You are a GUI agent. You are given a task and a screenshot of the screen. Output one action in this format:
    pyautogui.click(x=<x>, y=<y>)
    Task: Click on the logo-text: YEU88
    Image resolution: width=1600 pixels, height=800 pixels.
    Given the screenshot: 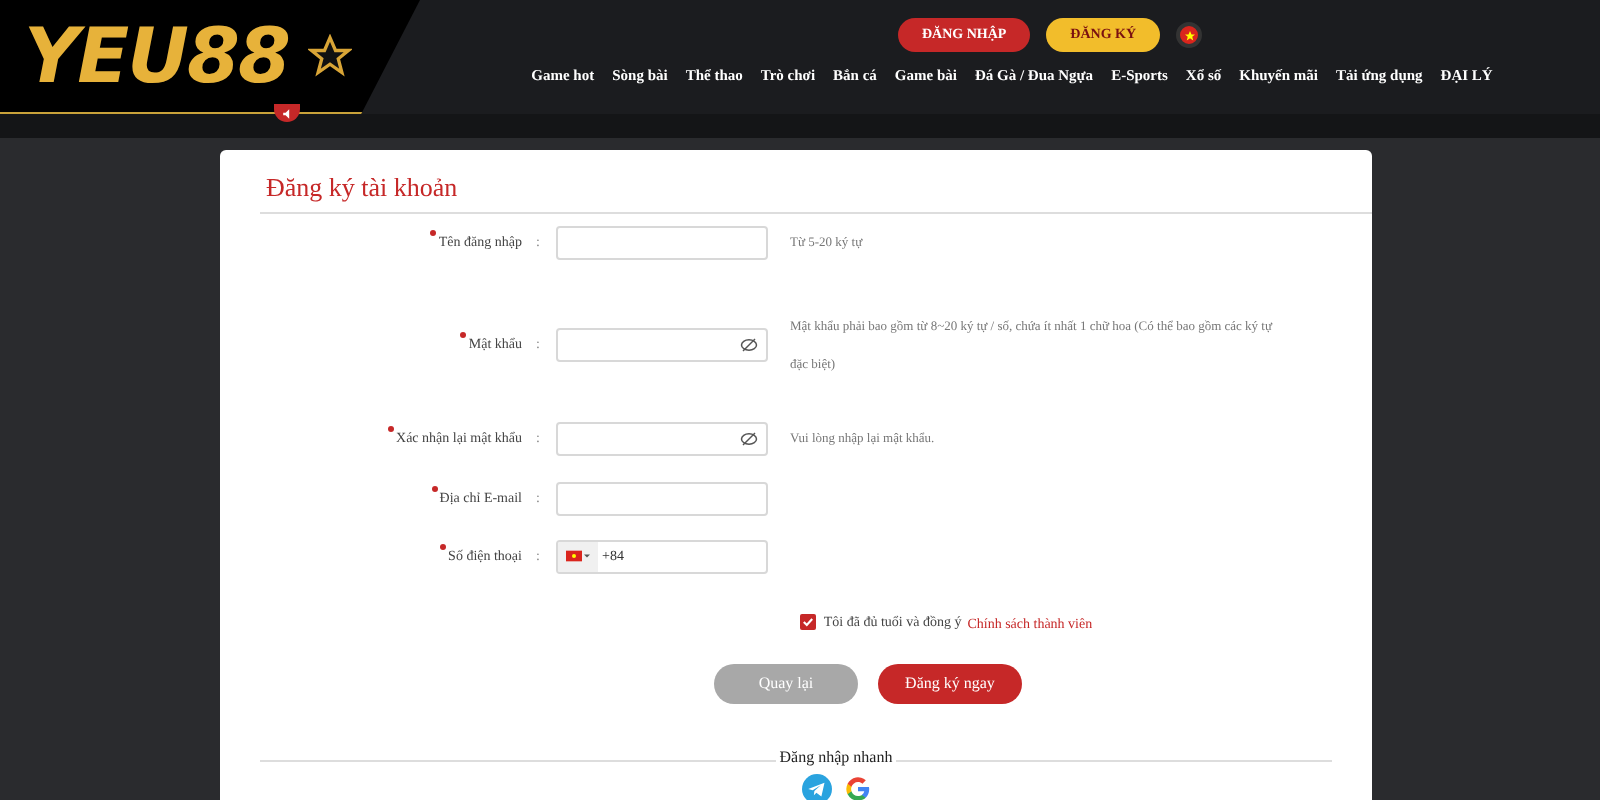 What is the action you would take?
    pyautogui.click(x=156, y=56)
    